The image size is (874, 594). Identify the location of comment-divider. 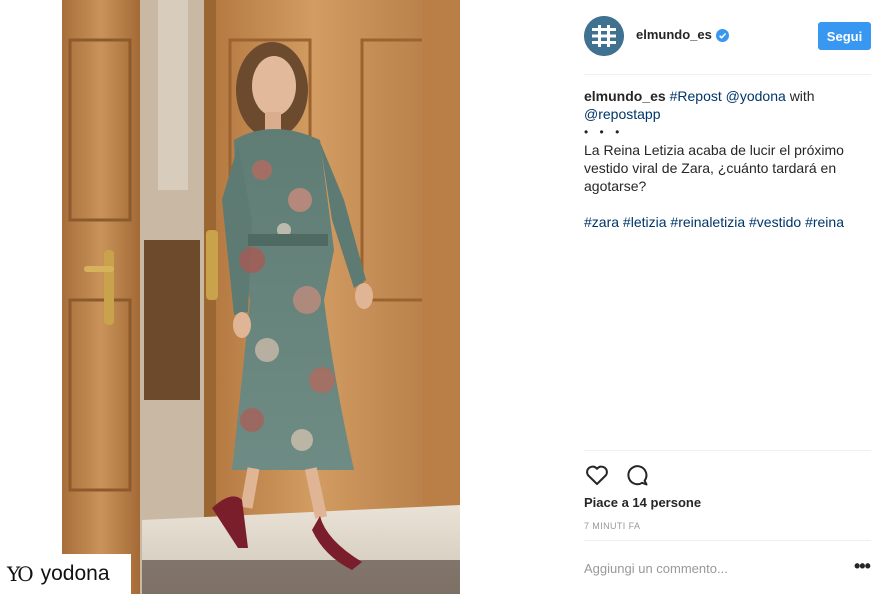
(727, 540).